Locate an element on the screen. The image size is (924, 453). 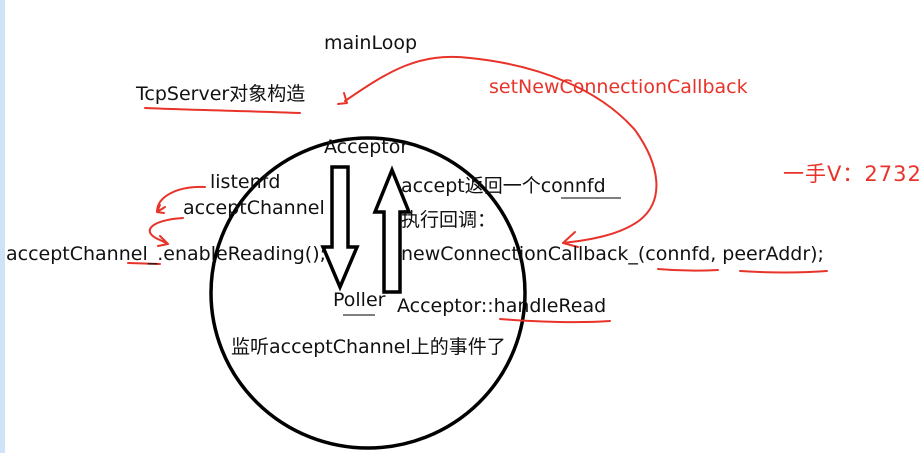
acceptor-label: Acceptor is located at coordinates (366, 147).